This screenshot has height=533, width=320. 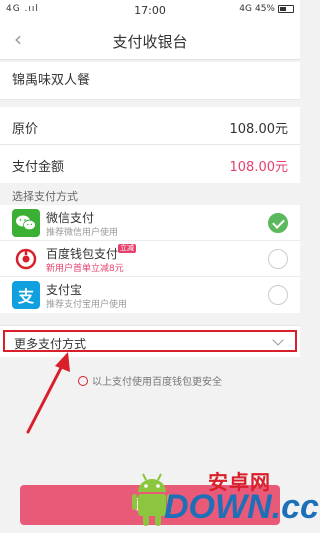 I want to click on battery-icon, so click(x=286, y=9).